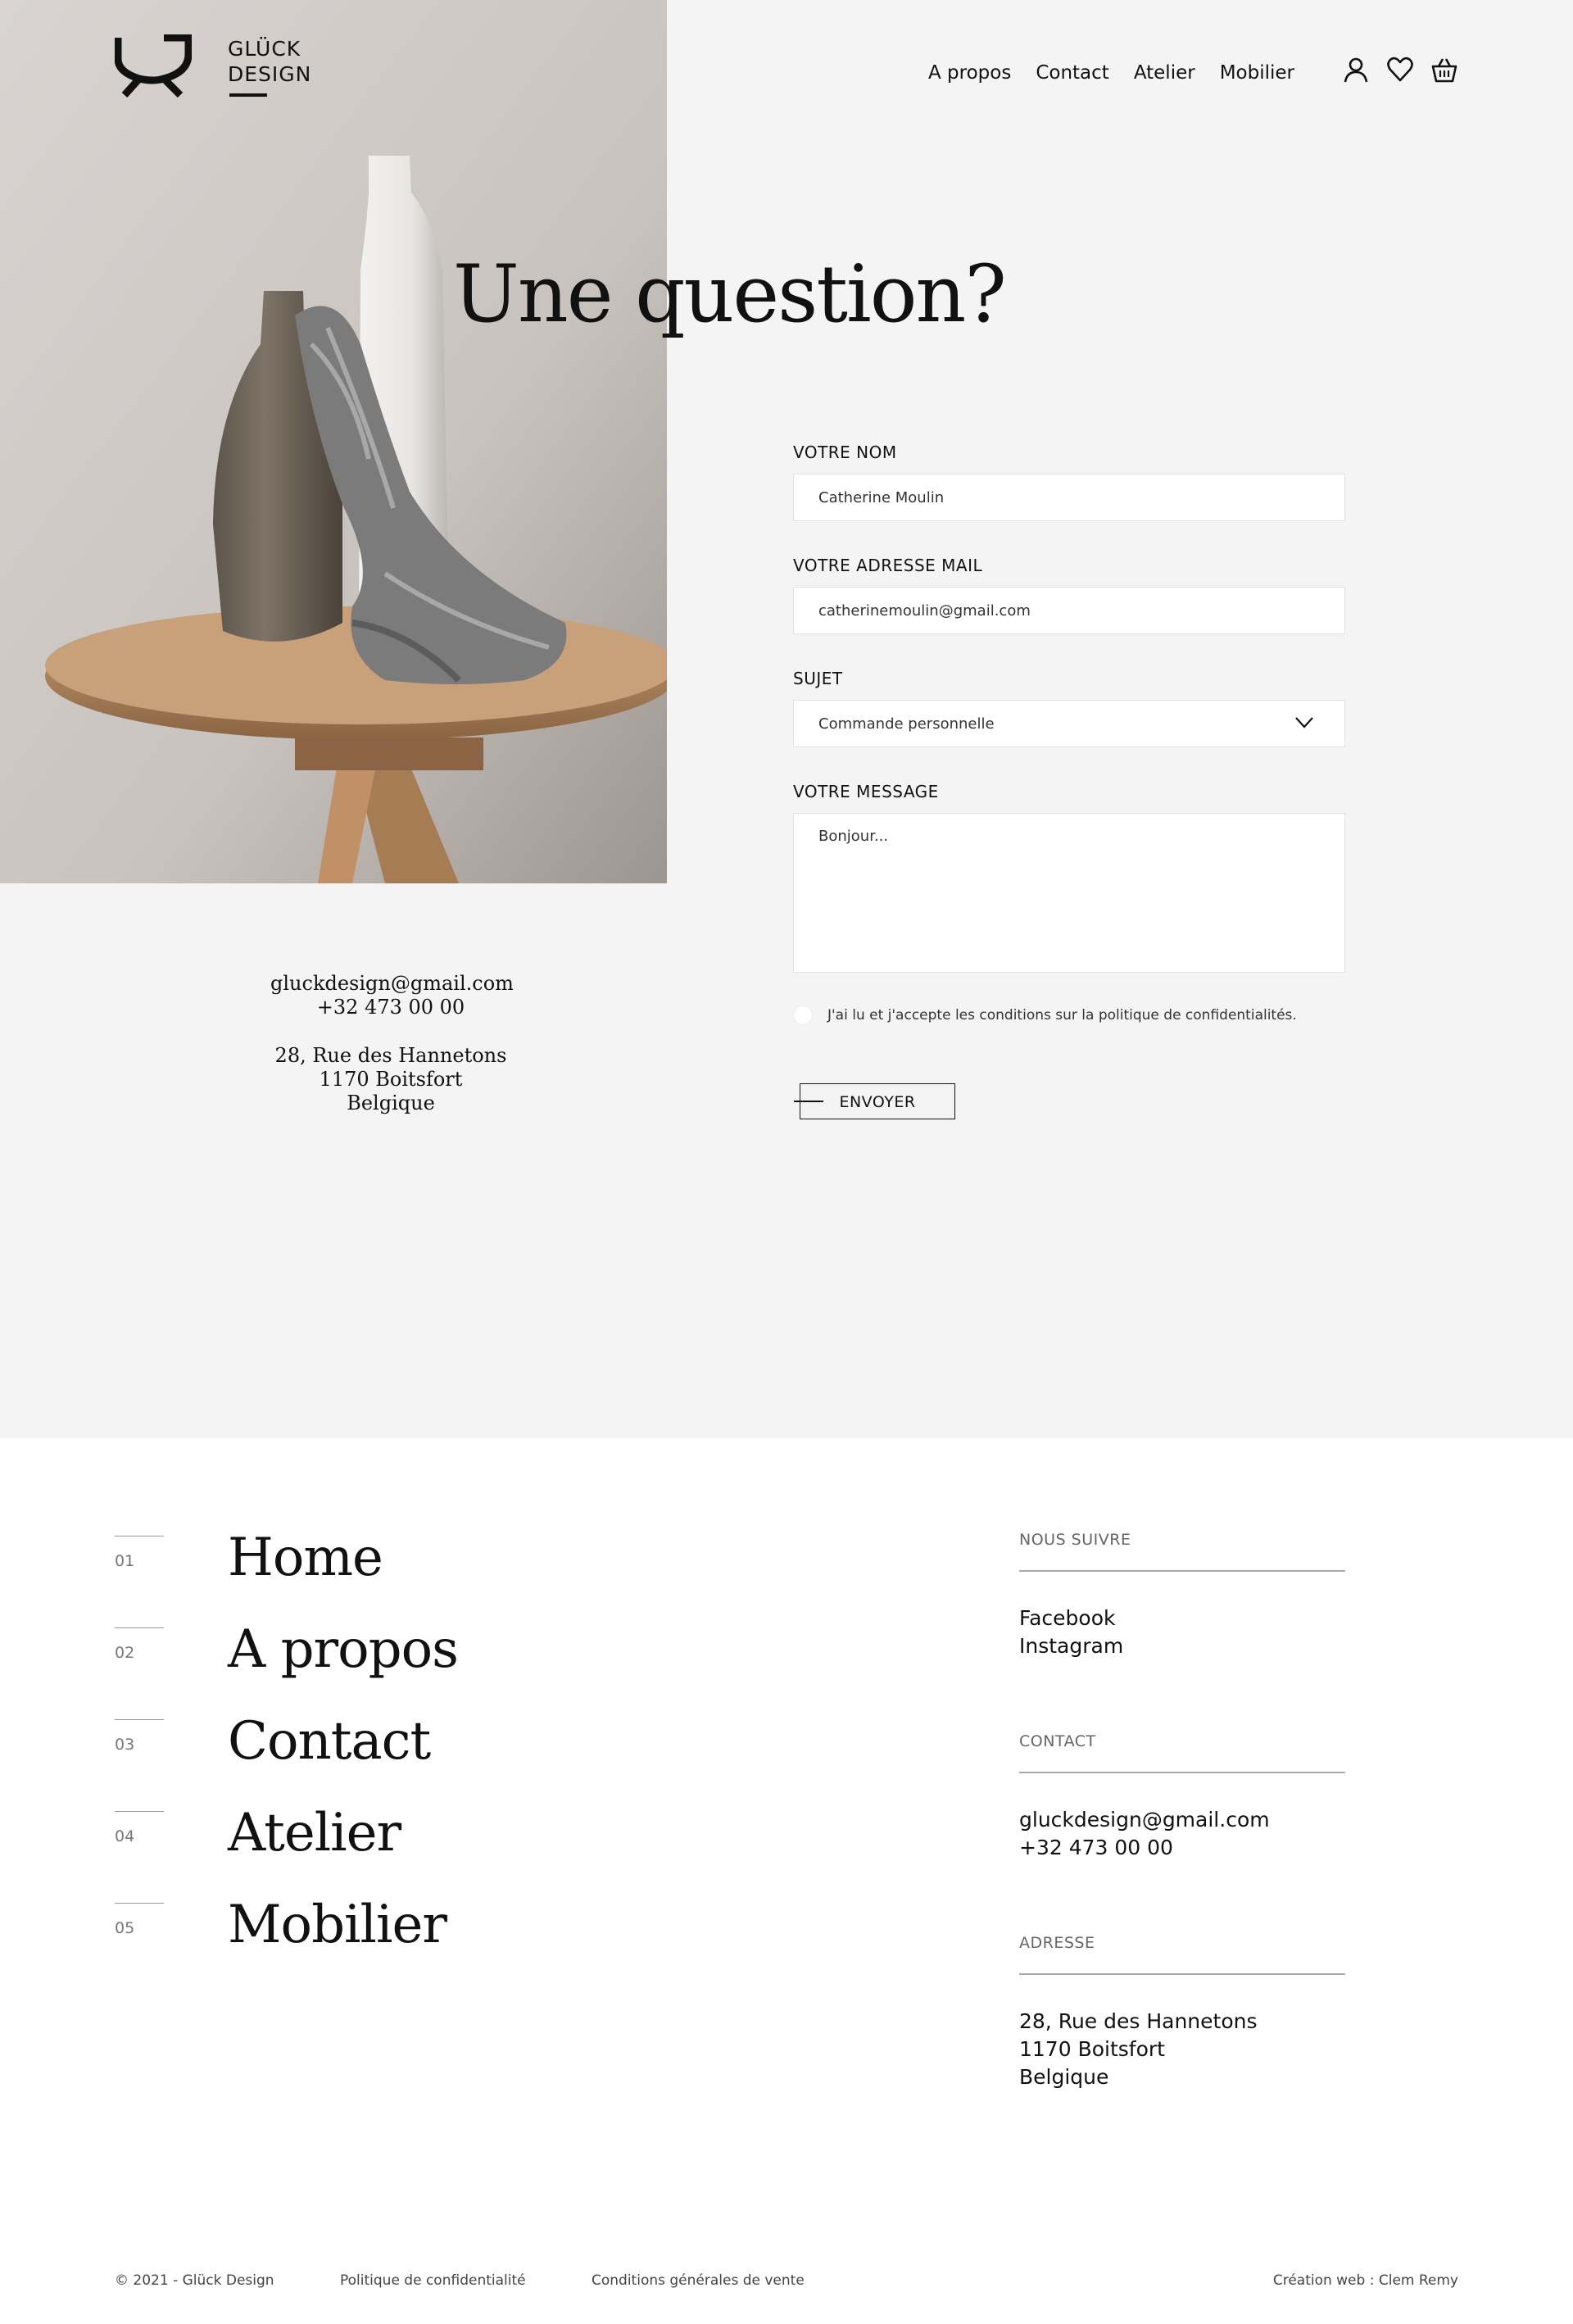 This screenshot has width=1573, height=2324. I want to click on footer-address-rule, so click(1182, 1974).